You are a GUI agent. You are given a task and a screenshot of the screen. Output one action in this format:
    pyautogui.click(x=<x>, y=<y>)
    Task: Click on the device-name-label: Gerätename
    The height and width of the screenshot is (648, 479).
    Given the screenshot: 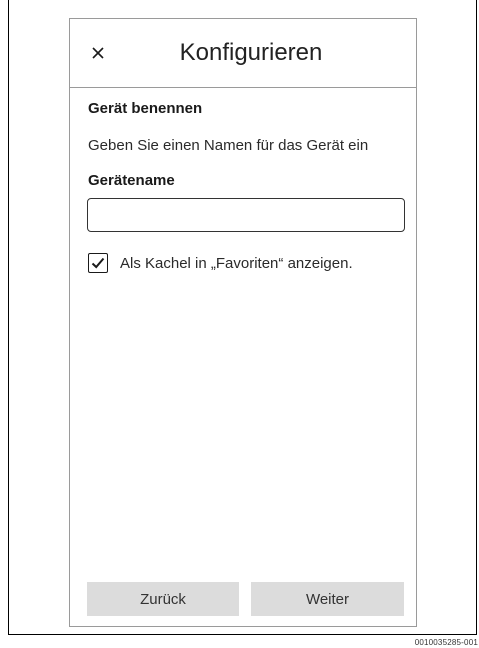 What is the action you would take?
    pyautogui.click(x=131, y=180)
    